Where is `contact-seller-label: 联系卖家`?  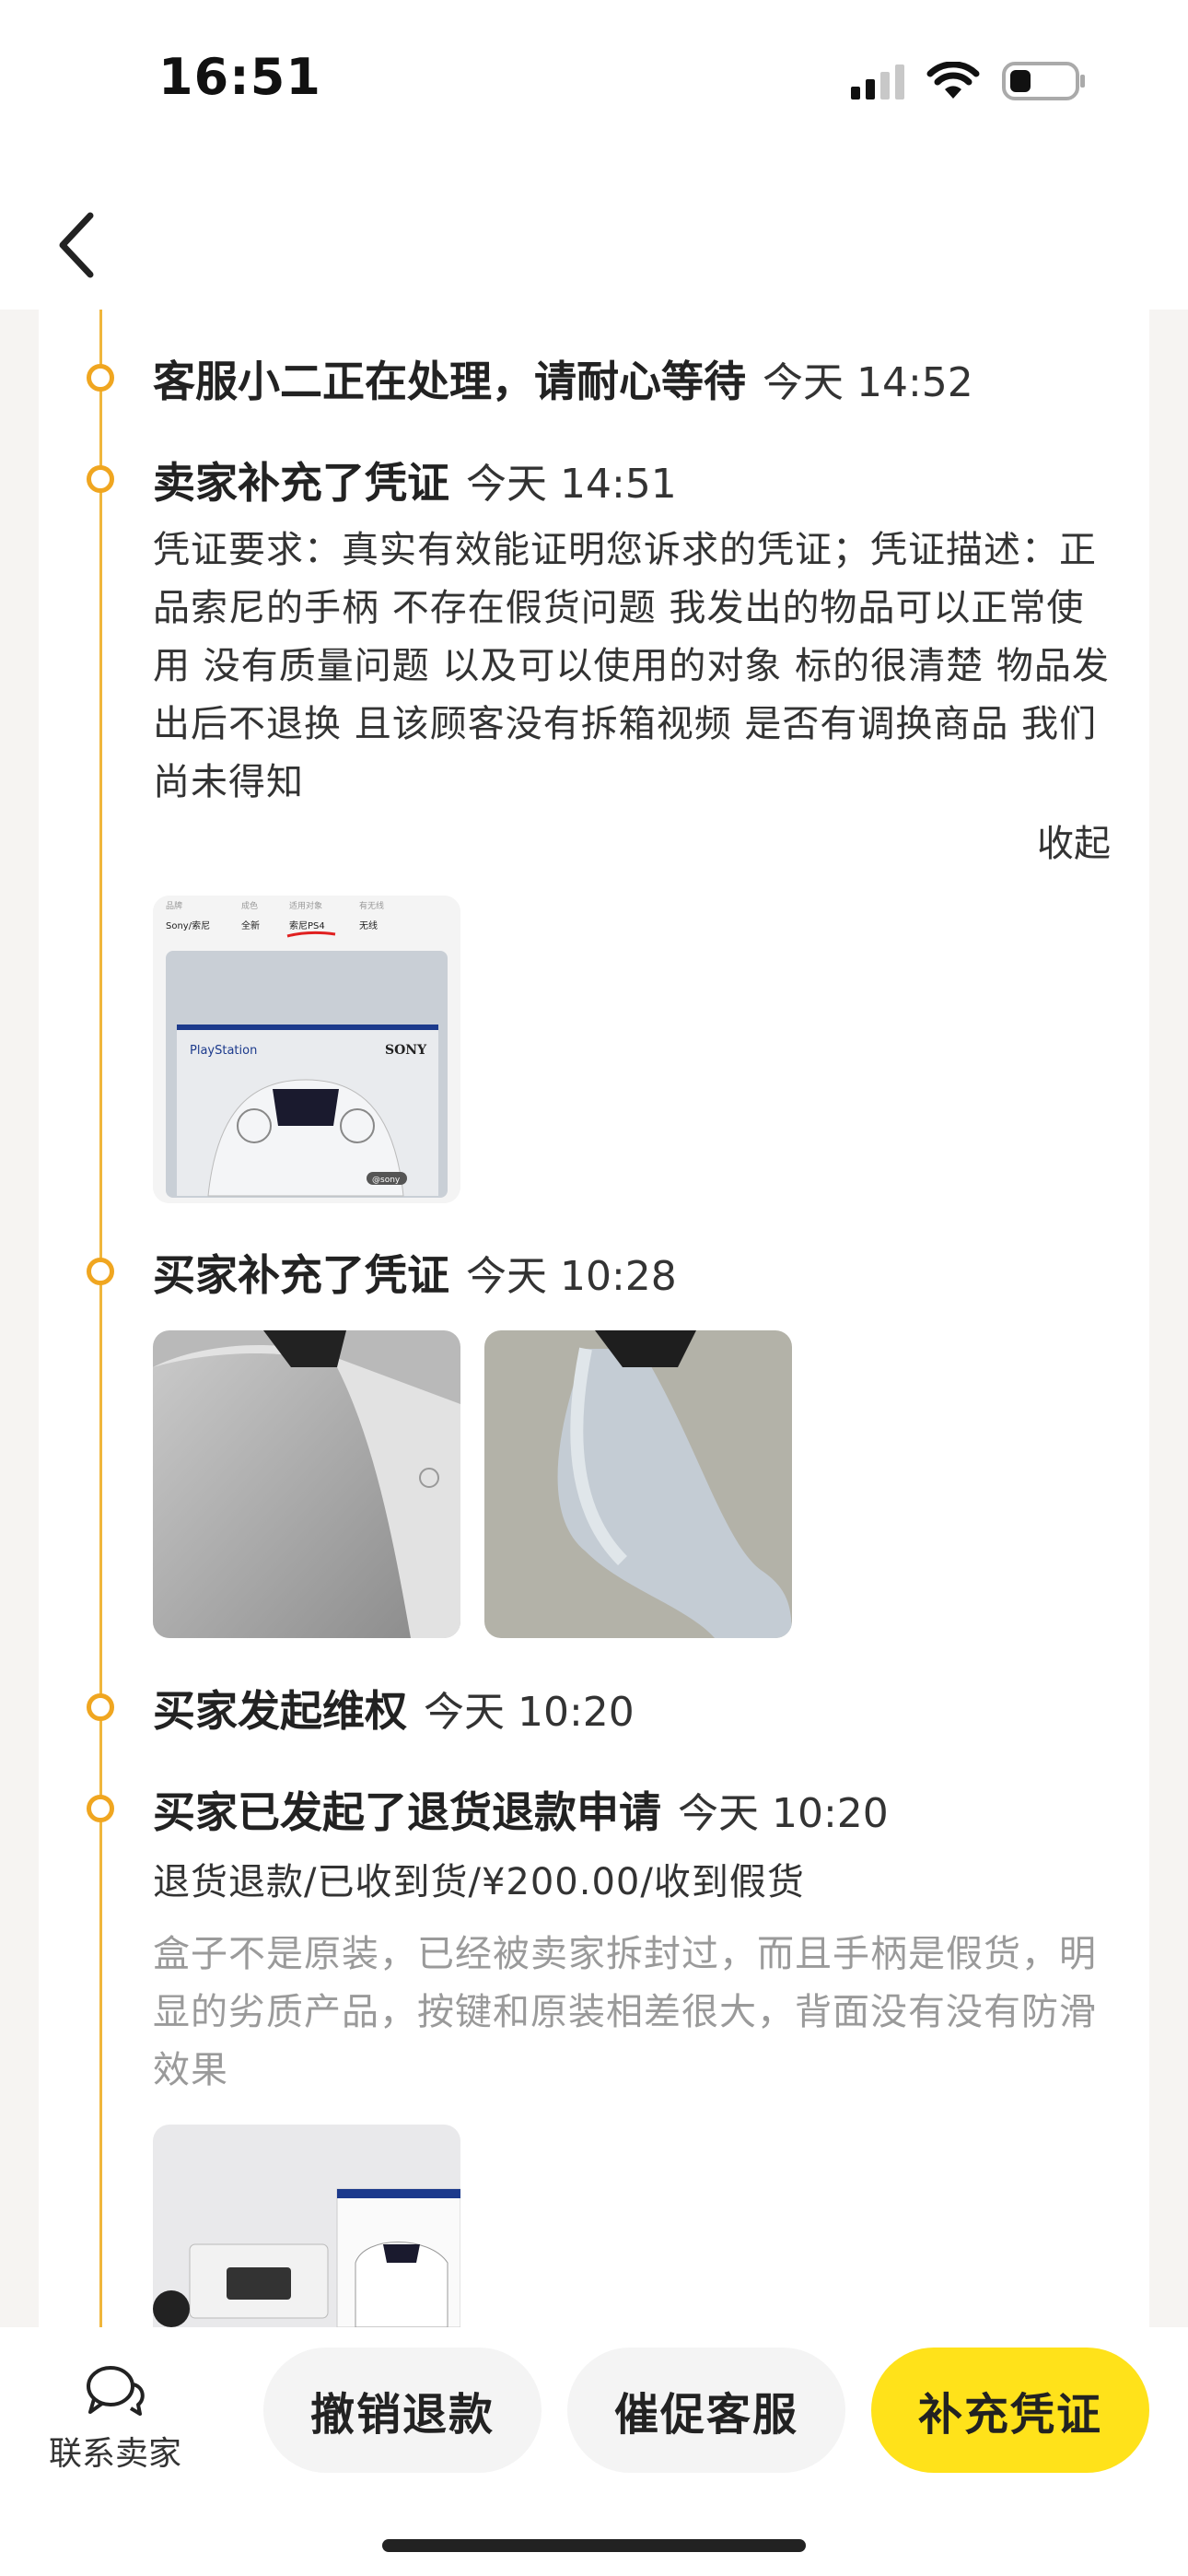 contact-seller-label: 联系卖家 is located at coordinates (114, 2454).